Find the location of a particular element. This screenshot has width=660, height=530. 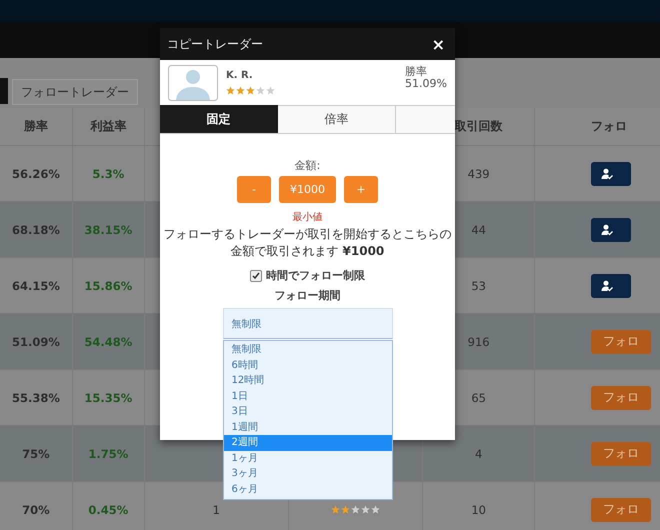

table-cell: 4 is located at coordinates (478, 453).